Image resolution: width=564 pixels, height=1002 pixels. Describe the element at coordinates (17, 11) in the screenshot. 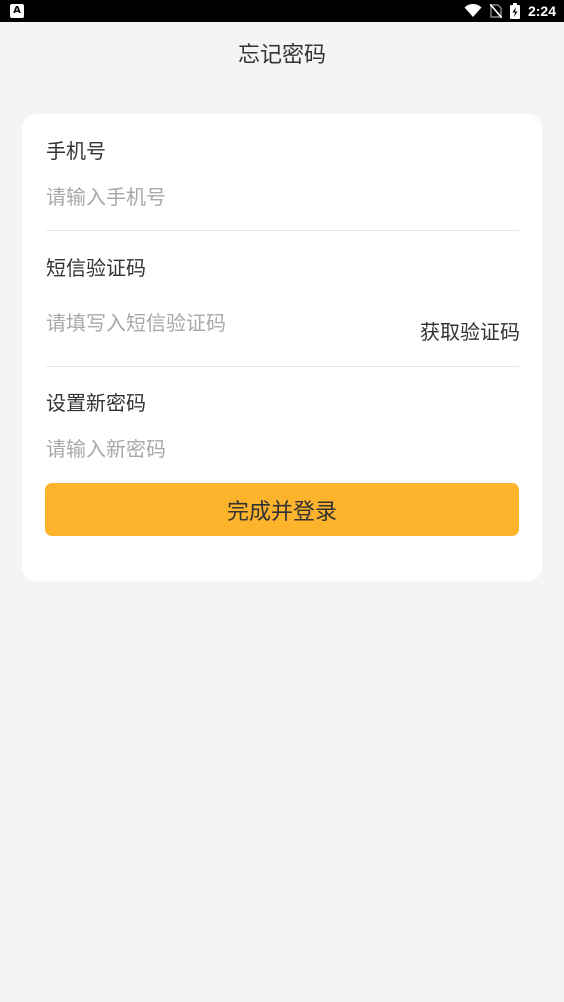

I see `app-notification-icon: A` at that location.